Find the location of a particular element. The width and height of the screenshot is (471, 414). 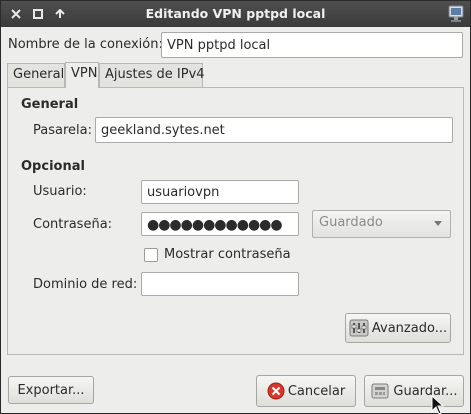

password-label: Contraseña: is located at coordinates (73, 224).